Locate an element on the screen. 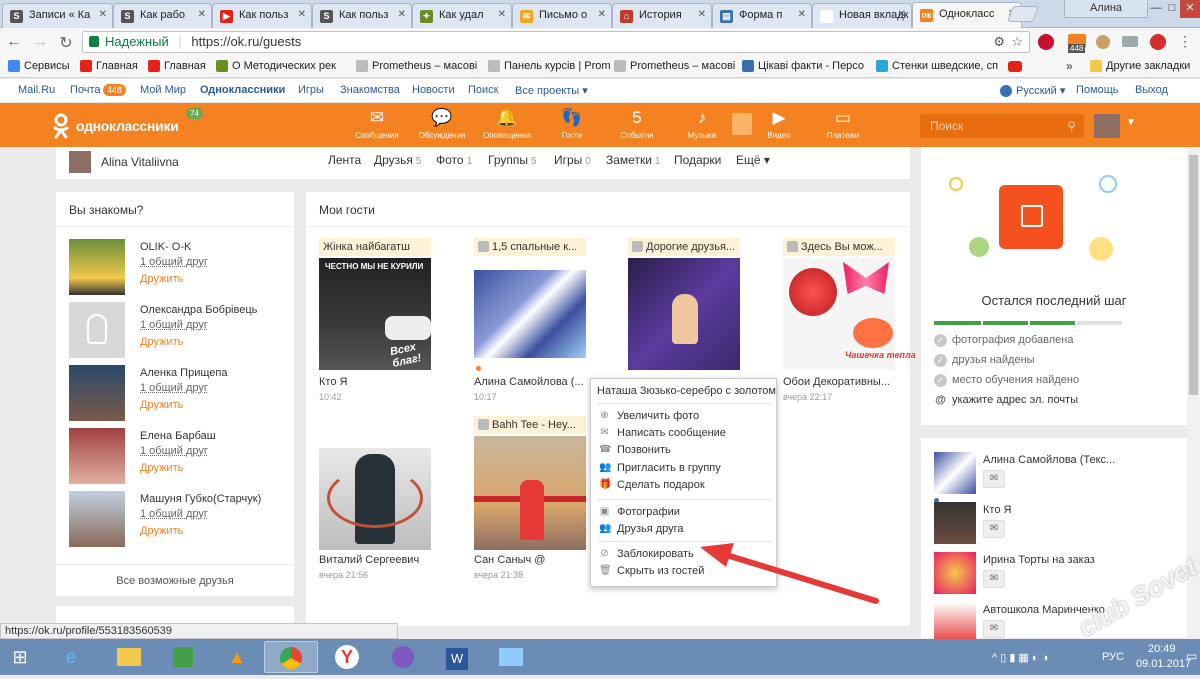 This screenshot has height=679, width=1200. mail-link: Почта is located at coordinates (85, 90).